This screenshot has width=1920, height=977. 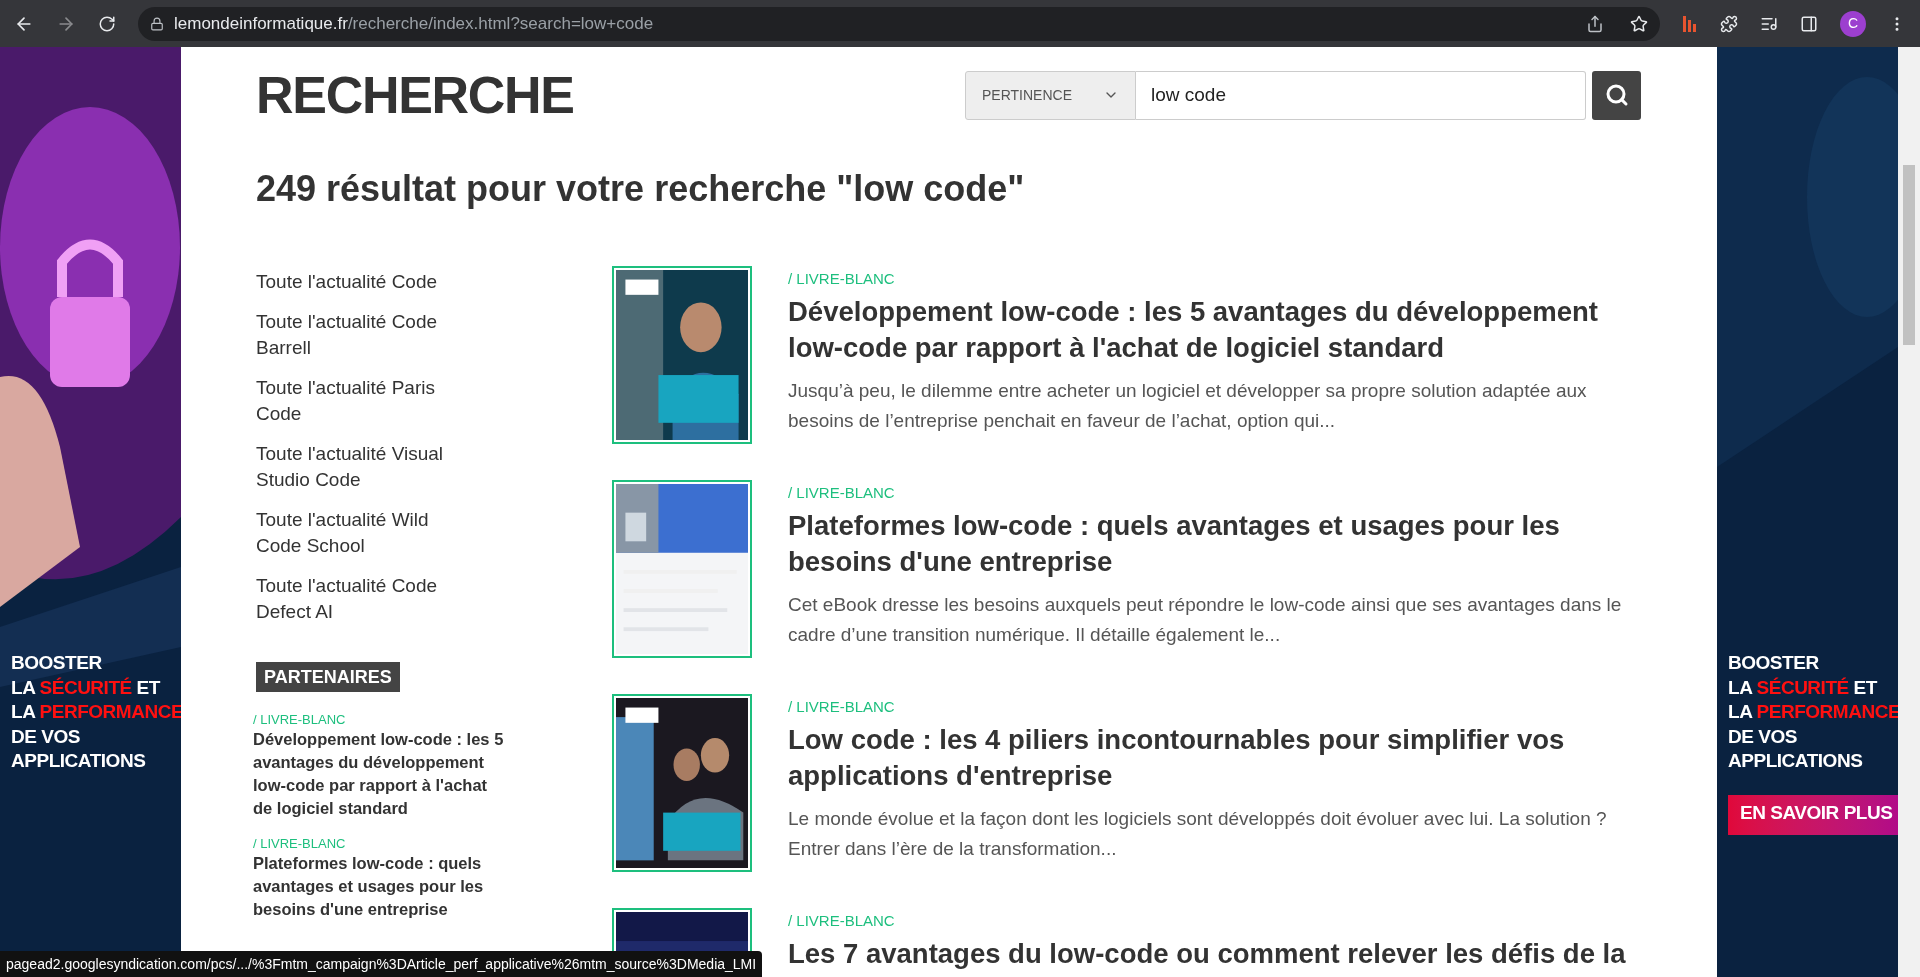 What do you see at coordinates (107, 23) in the screenshot?
I see `reload-icon` at bounding box center [107, 23].